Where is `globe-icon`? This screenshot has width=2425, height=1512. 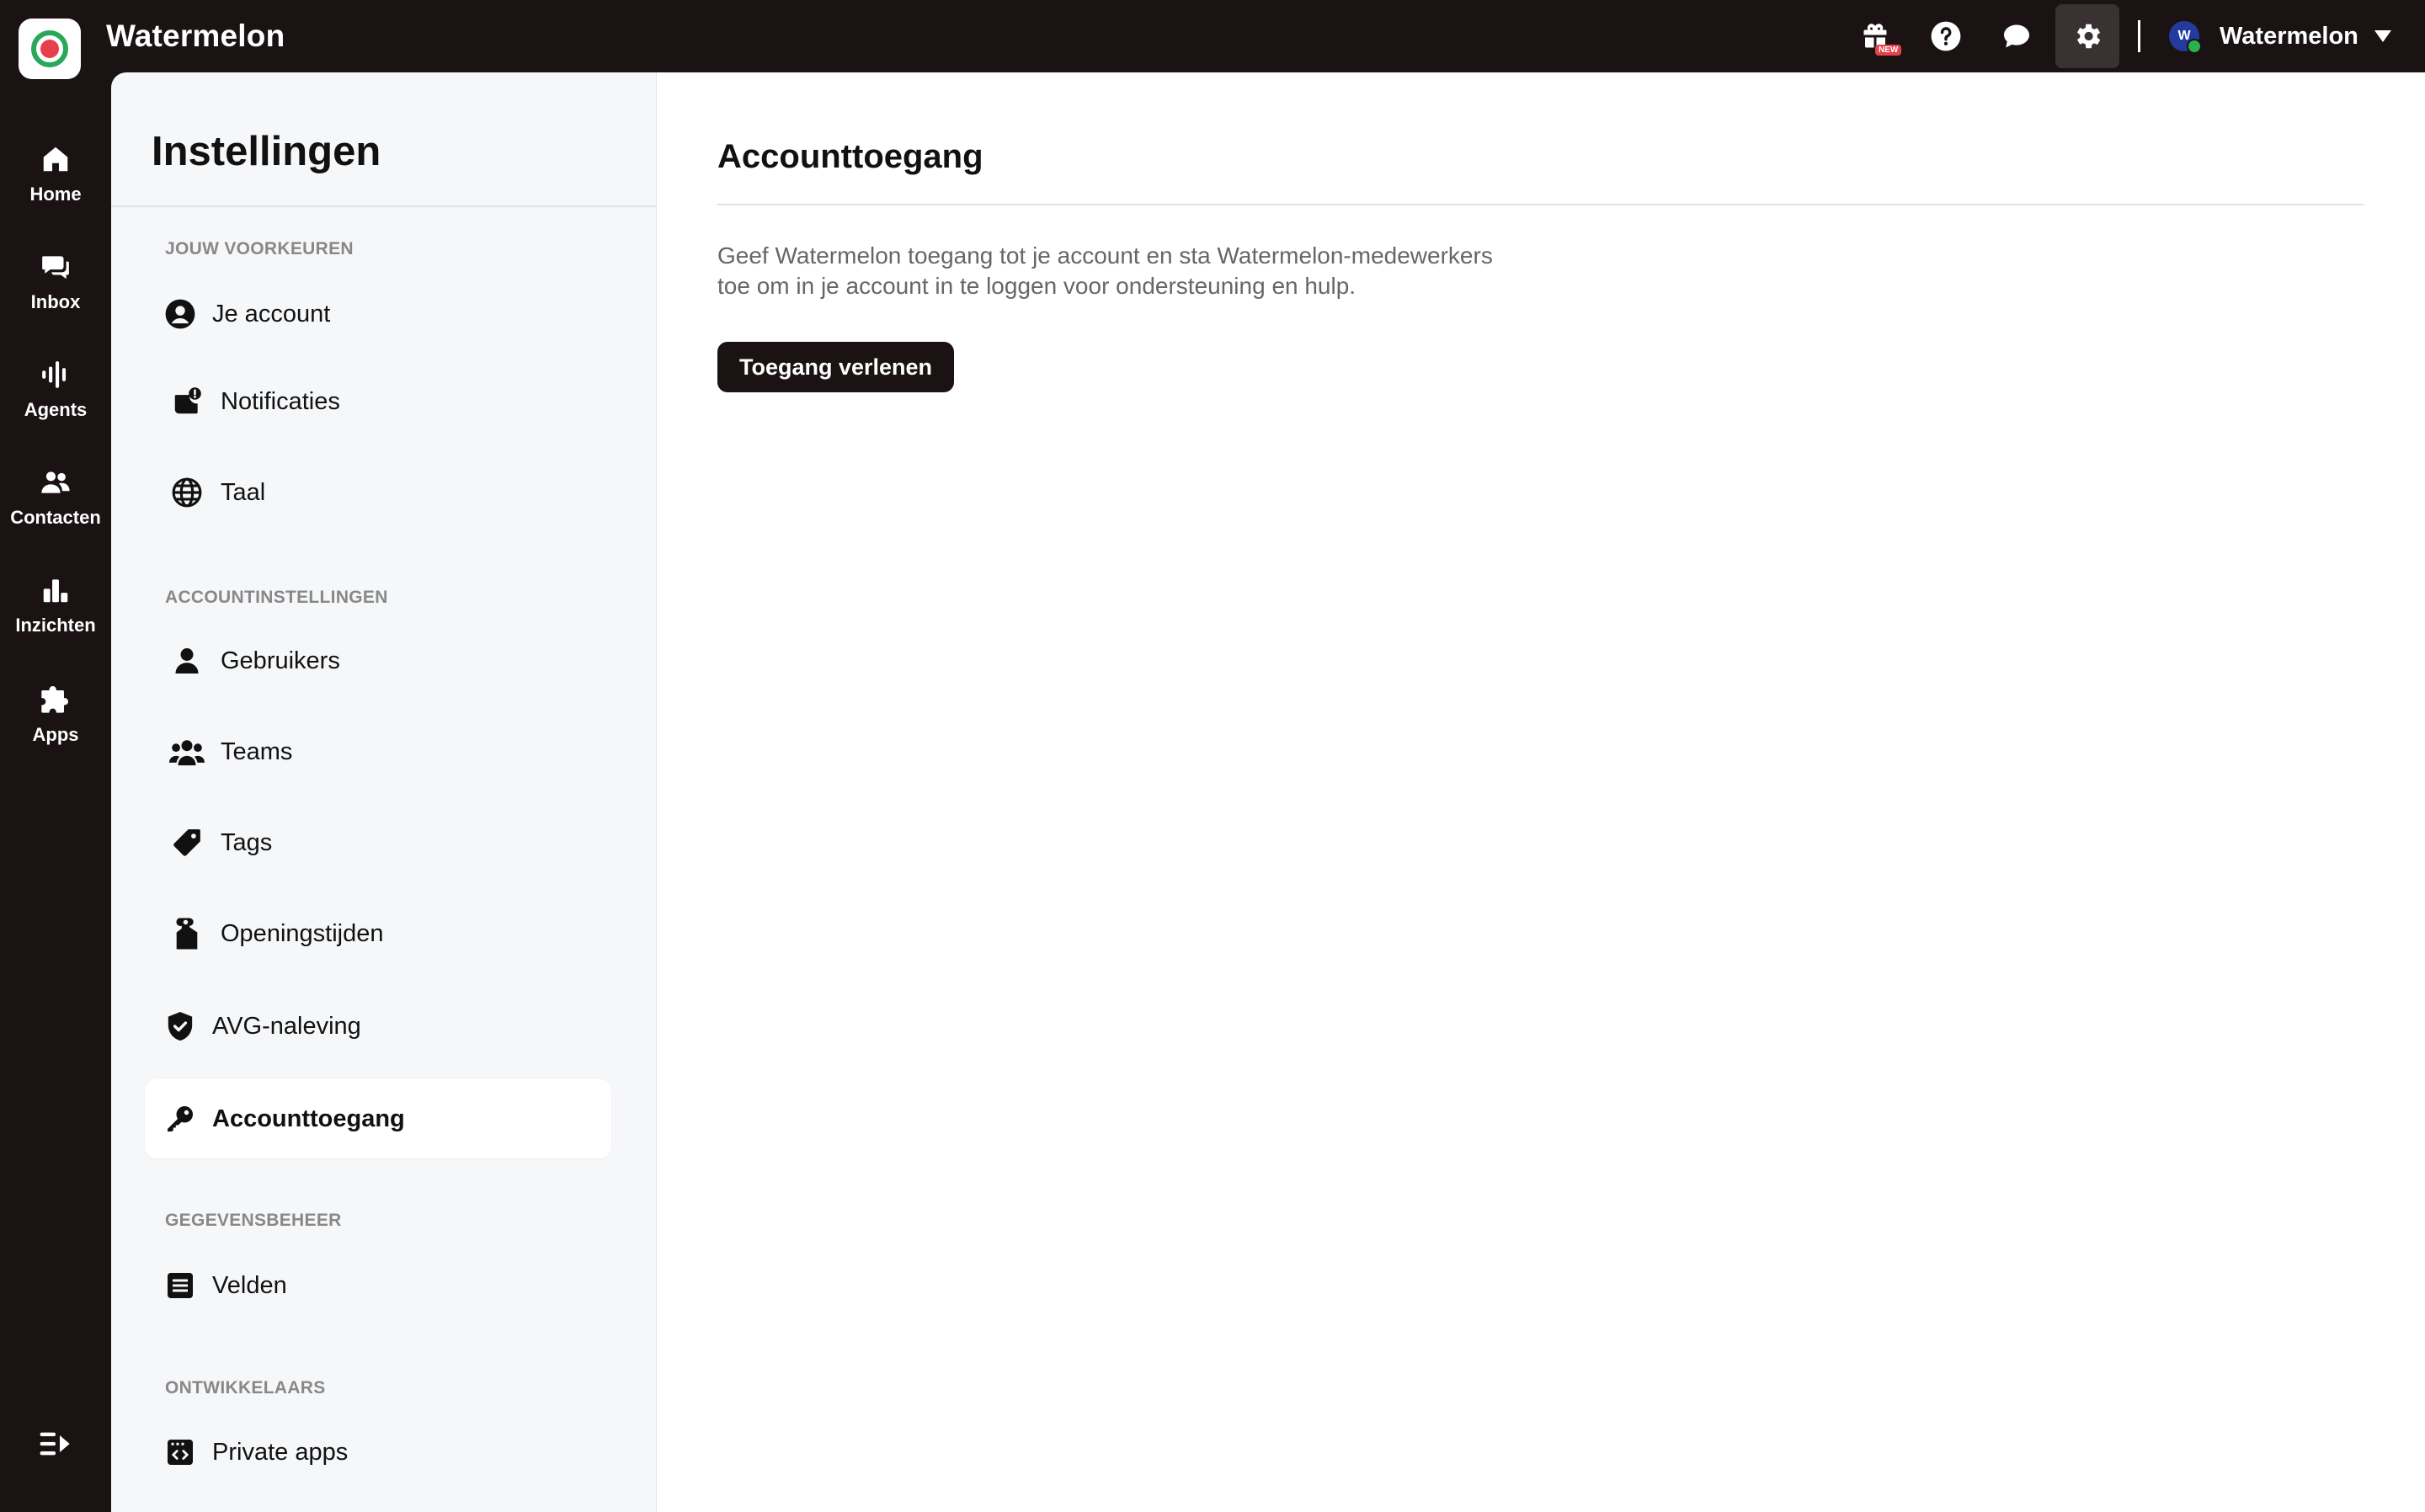
globe-icon is located at coordinates (187, 493).